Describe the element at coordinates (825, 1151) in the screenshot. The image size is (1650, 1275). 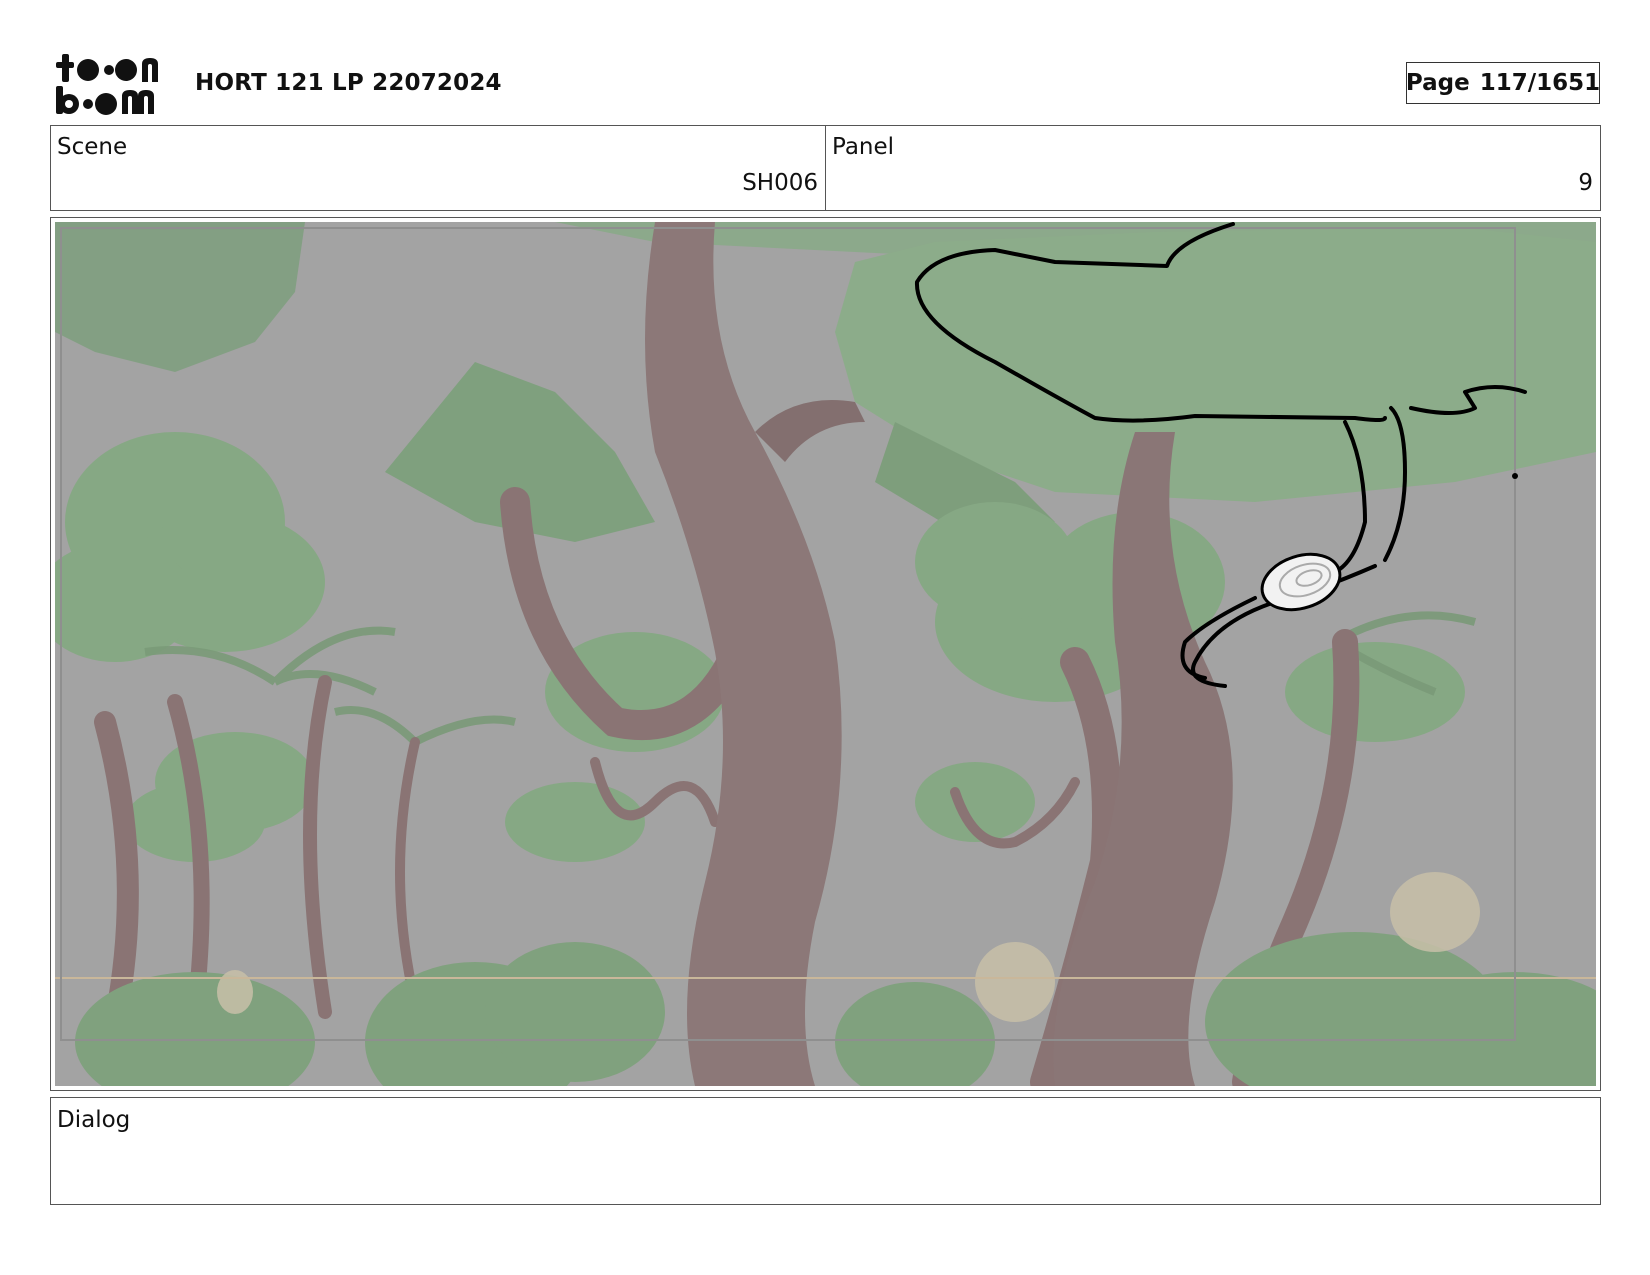
I see `dialog-box: Dialog` at that location.